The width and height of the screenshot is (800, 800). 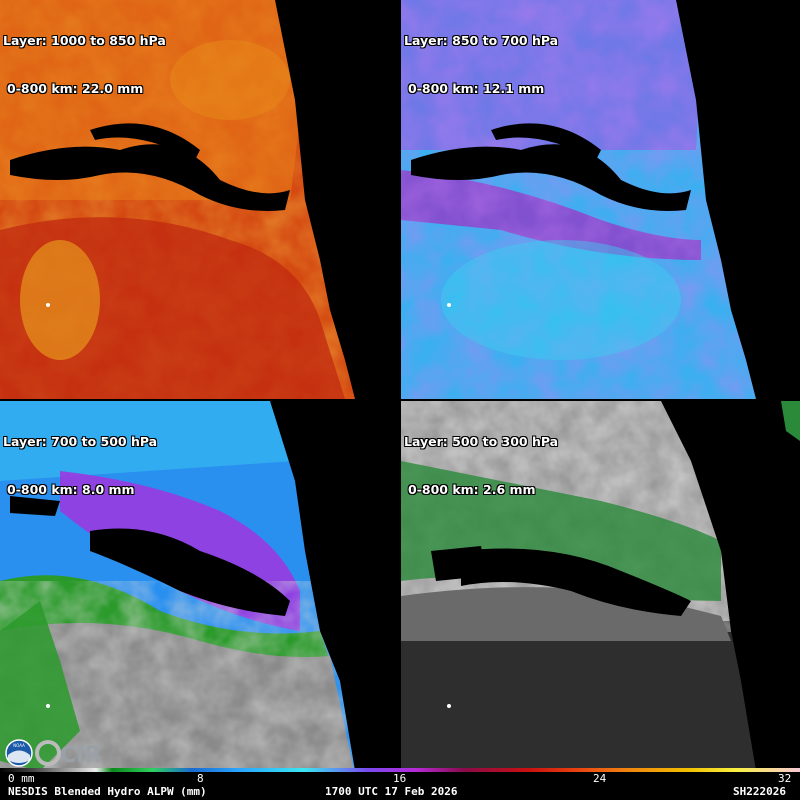 I want to click on product-id: SH222026, so click(x=759, y=791).